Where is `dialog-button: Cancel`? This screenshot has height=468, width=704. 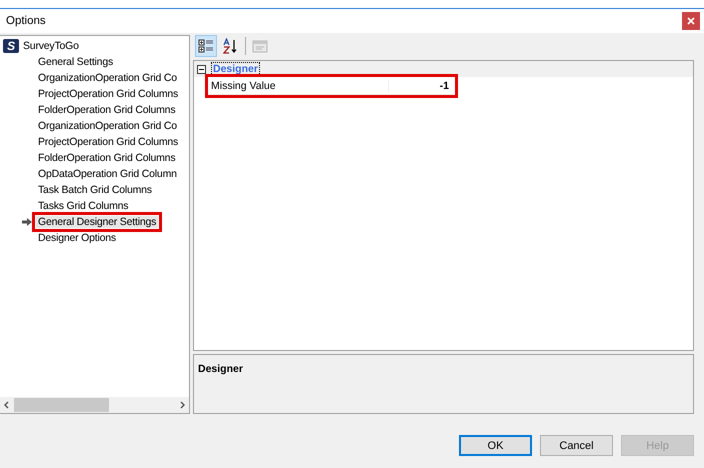 dialog-button: Cancel is located at coordinates (576, 445).